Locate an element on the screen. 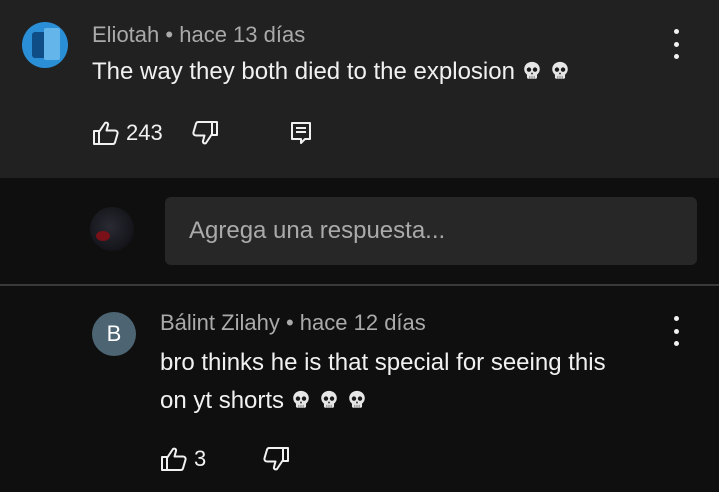 The width and height of the screenshot is (719, 492). comment-actions: 243 is located at coordinates (203, 133).